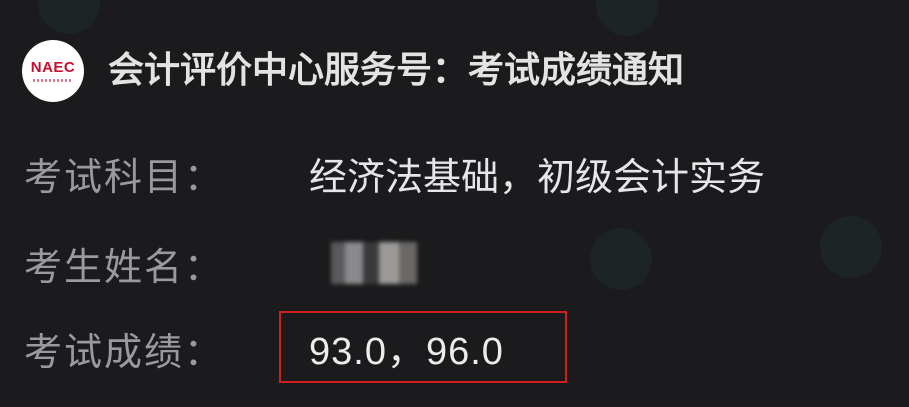  What do you see at coordinates (53, 80) in the screenshot?
I see `logo-subtitle-strip` at bounding box center [53, 80].